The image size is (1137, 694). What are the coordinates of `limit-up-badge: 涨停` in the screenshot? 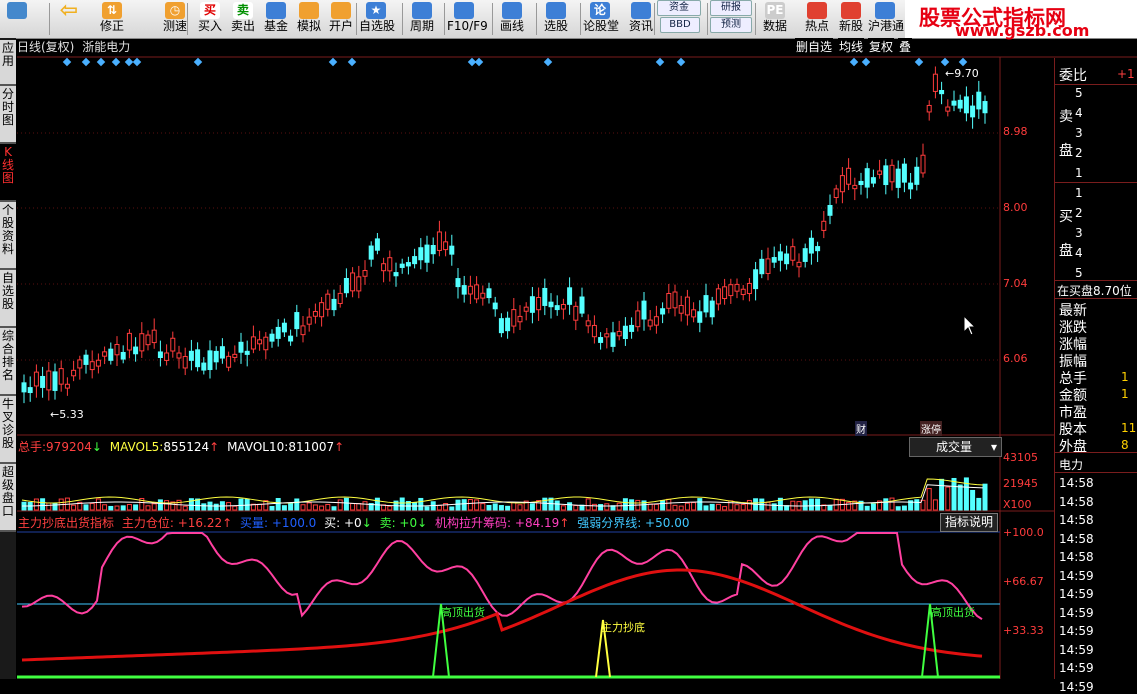 It's located at (931, 428).